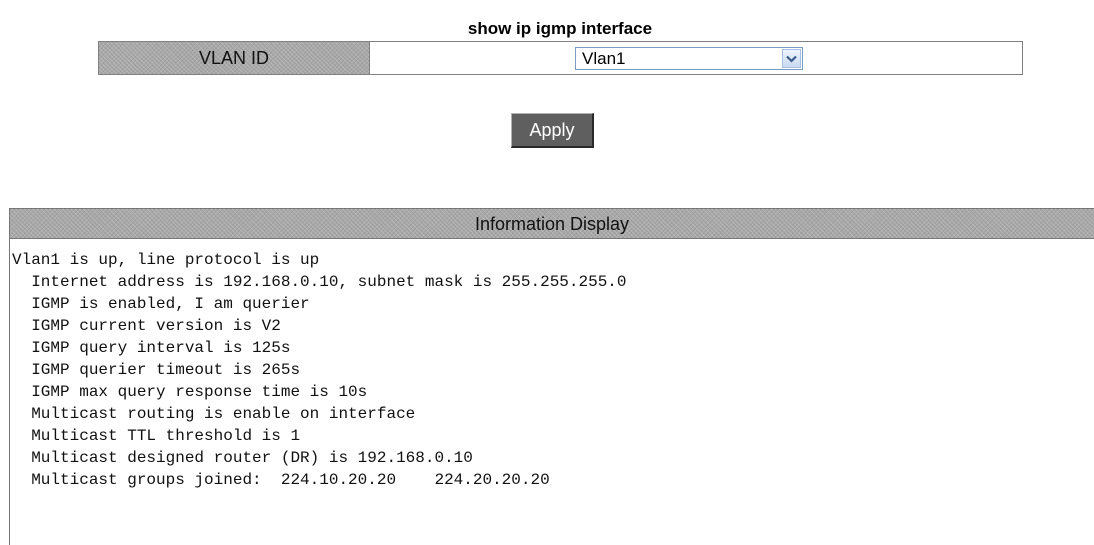 The width and height of the screenshot is (1094, 545). I want to click on vlan-value-cell: Vlan1, so click(696, 58).